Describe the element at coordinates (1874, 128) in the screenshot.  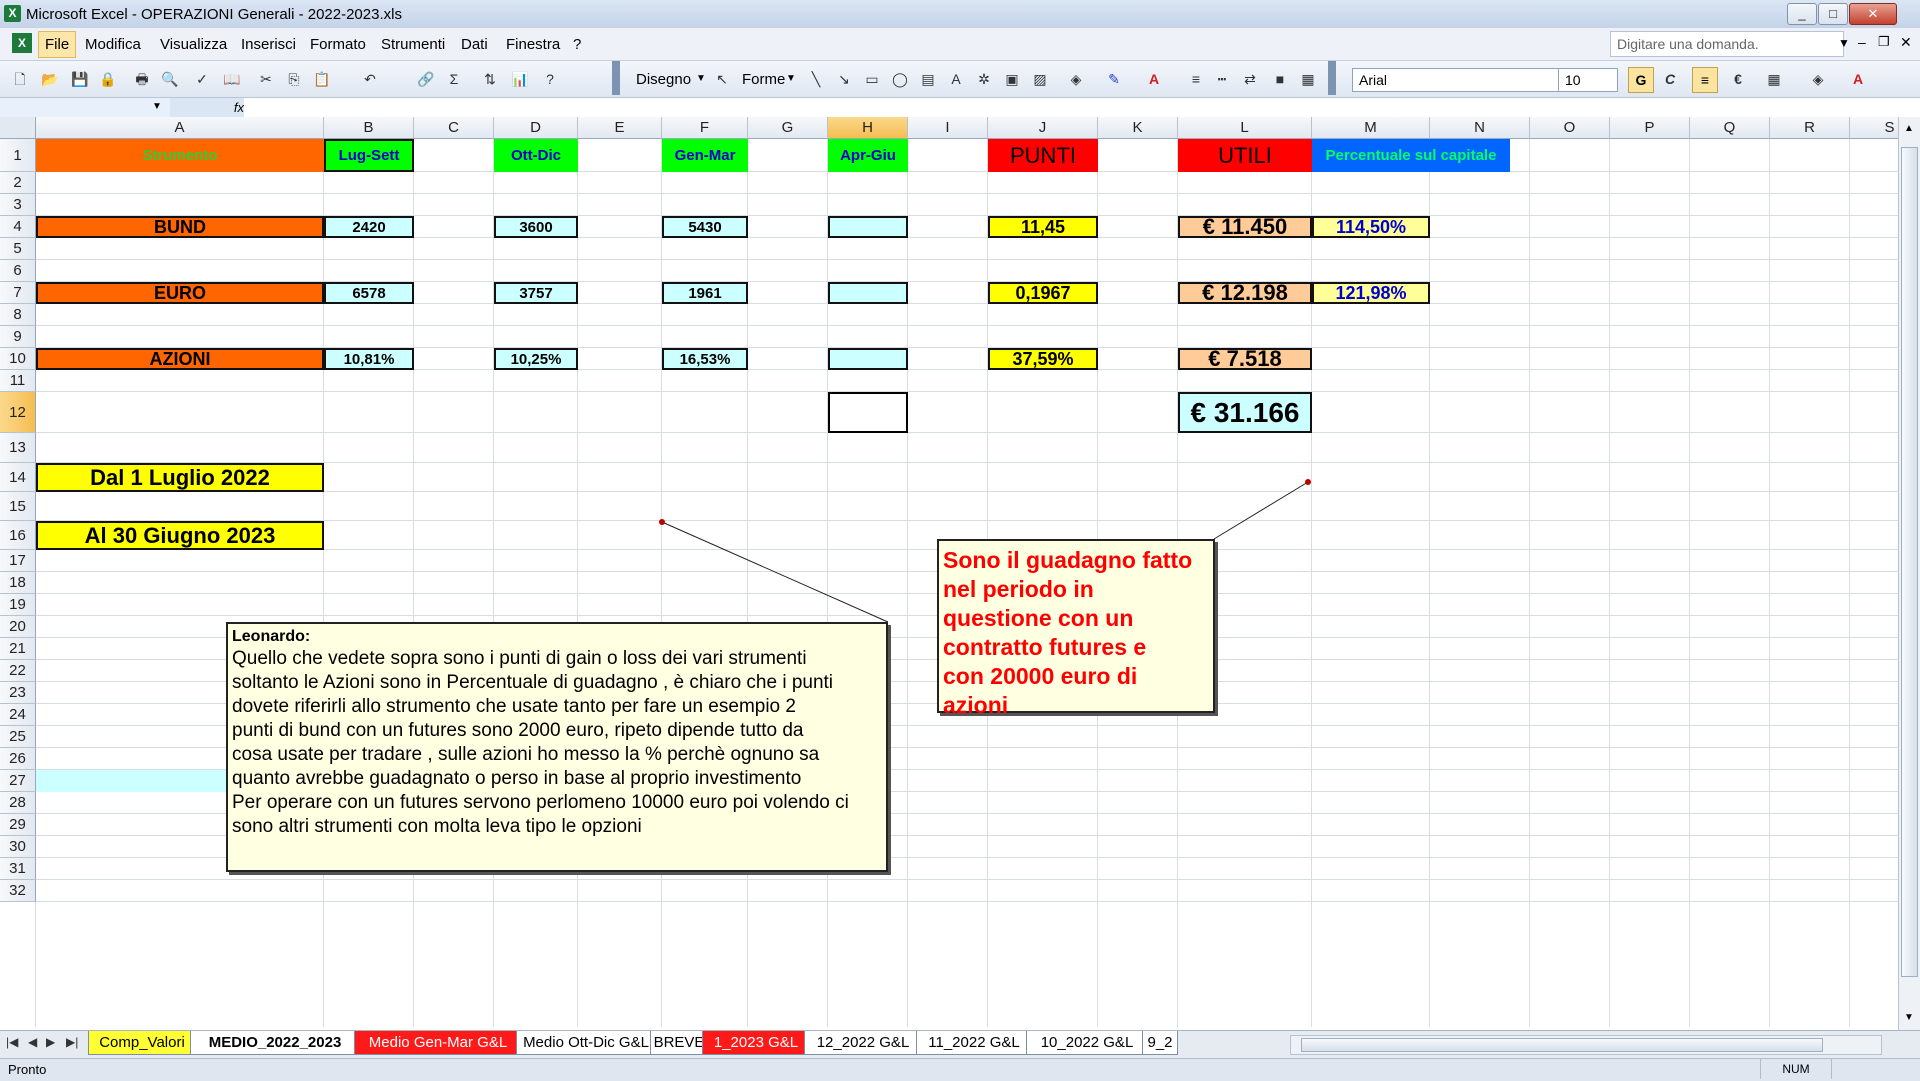
I see `column-header-s: S` at that location.